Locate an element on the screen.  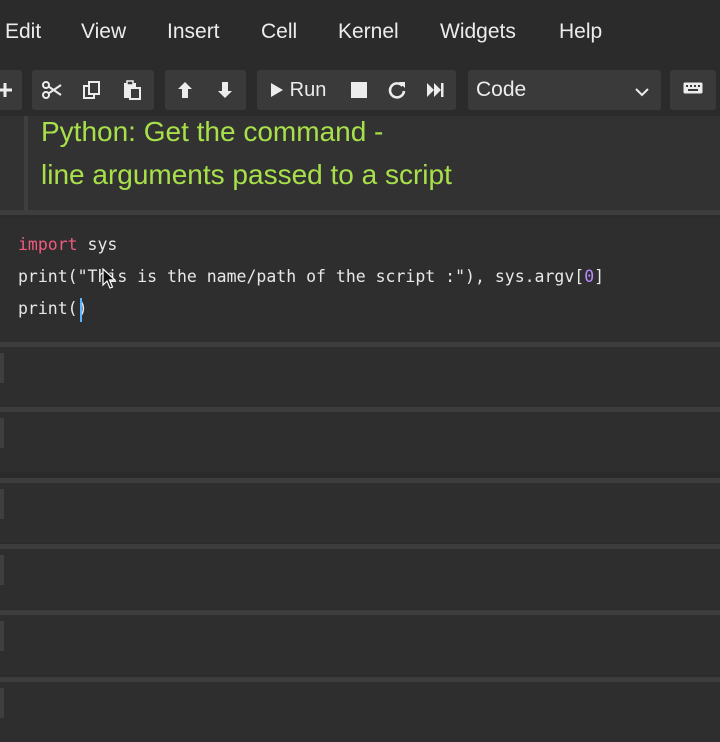
text-caret is located at coordinates (81, 310).